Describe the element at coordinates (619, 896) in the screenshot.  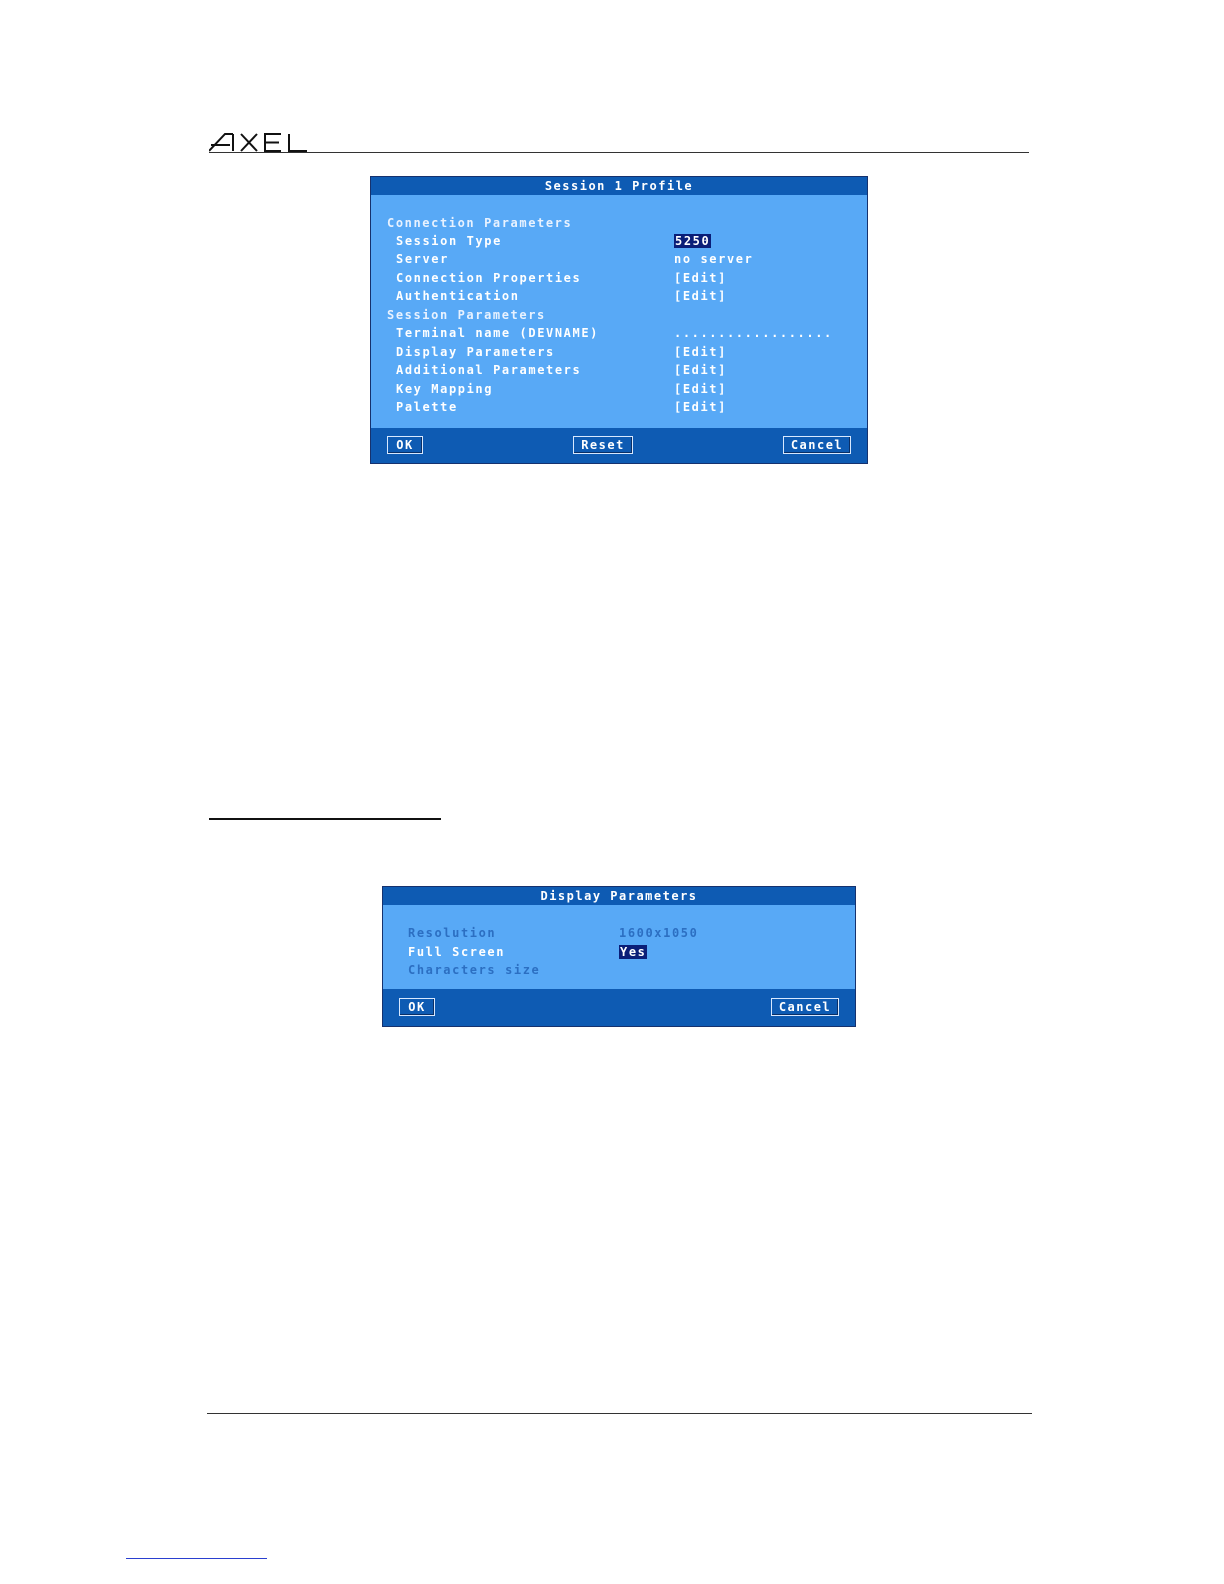
I see `dialog-title: Display Parameters` at that location.